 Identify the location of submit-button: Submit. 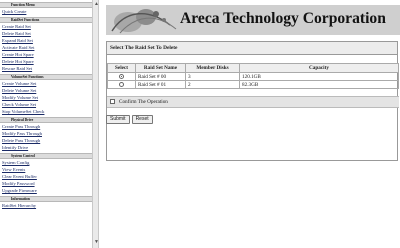
(118, 119).